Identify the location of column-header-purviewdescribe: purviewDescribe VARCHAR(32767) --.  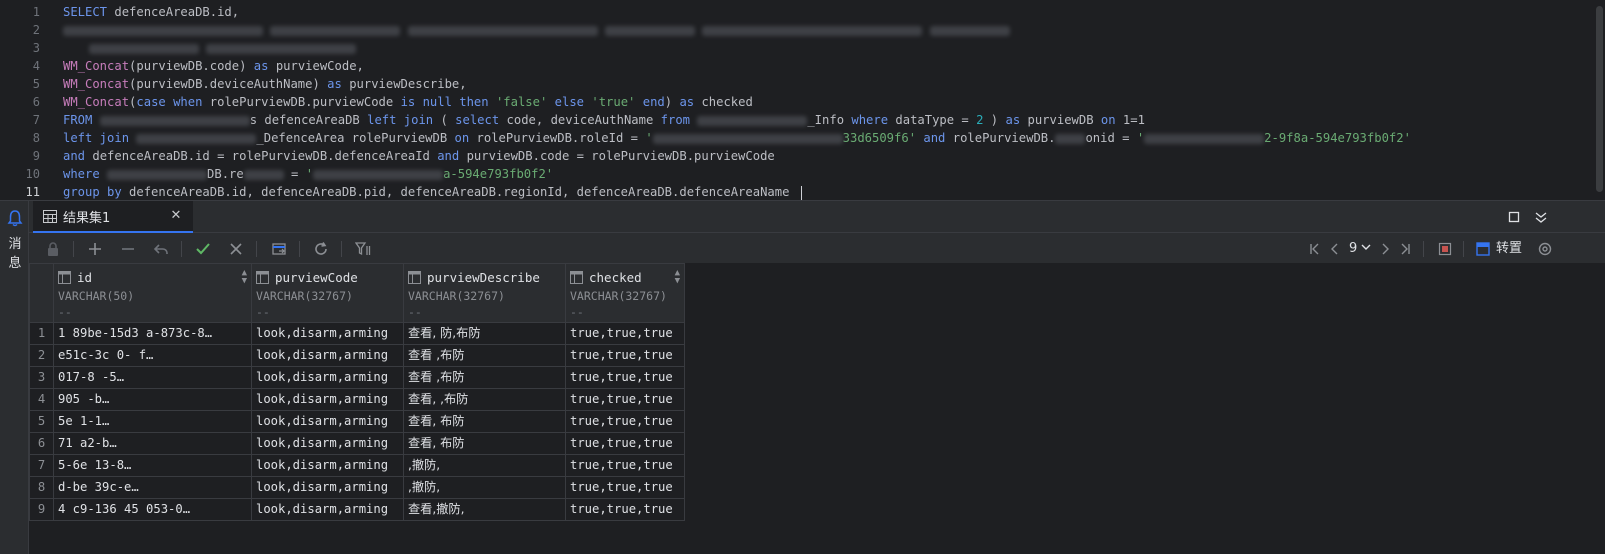
(484, 293).